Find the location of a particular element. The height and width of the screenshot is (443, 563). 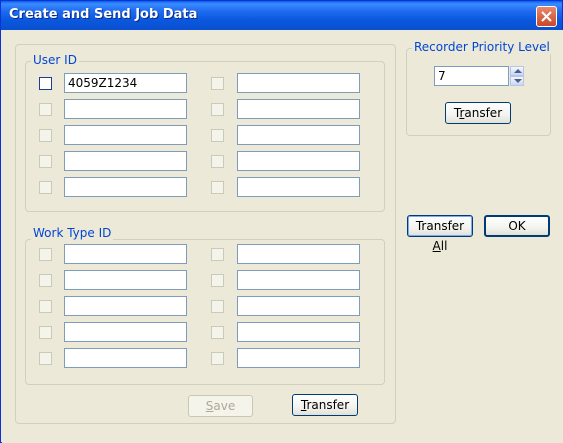

spin-down-button is located at coordinates (517, 81).